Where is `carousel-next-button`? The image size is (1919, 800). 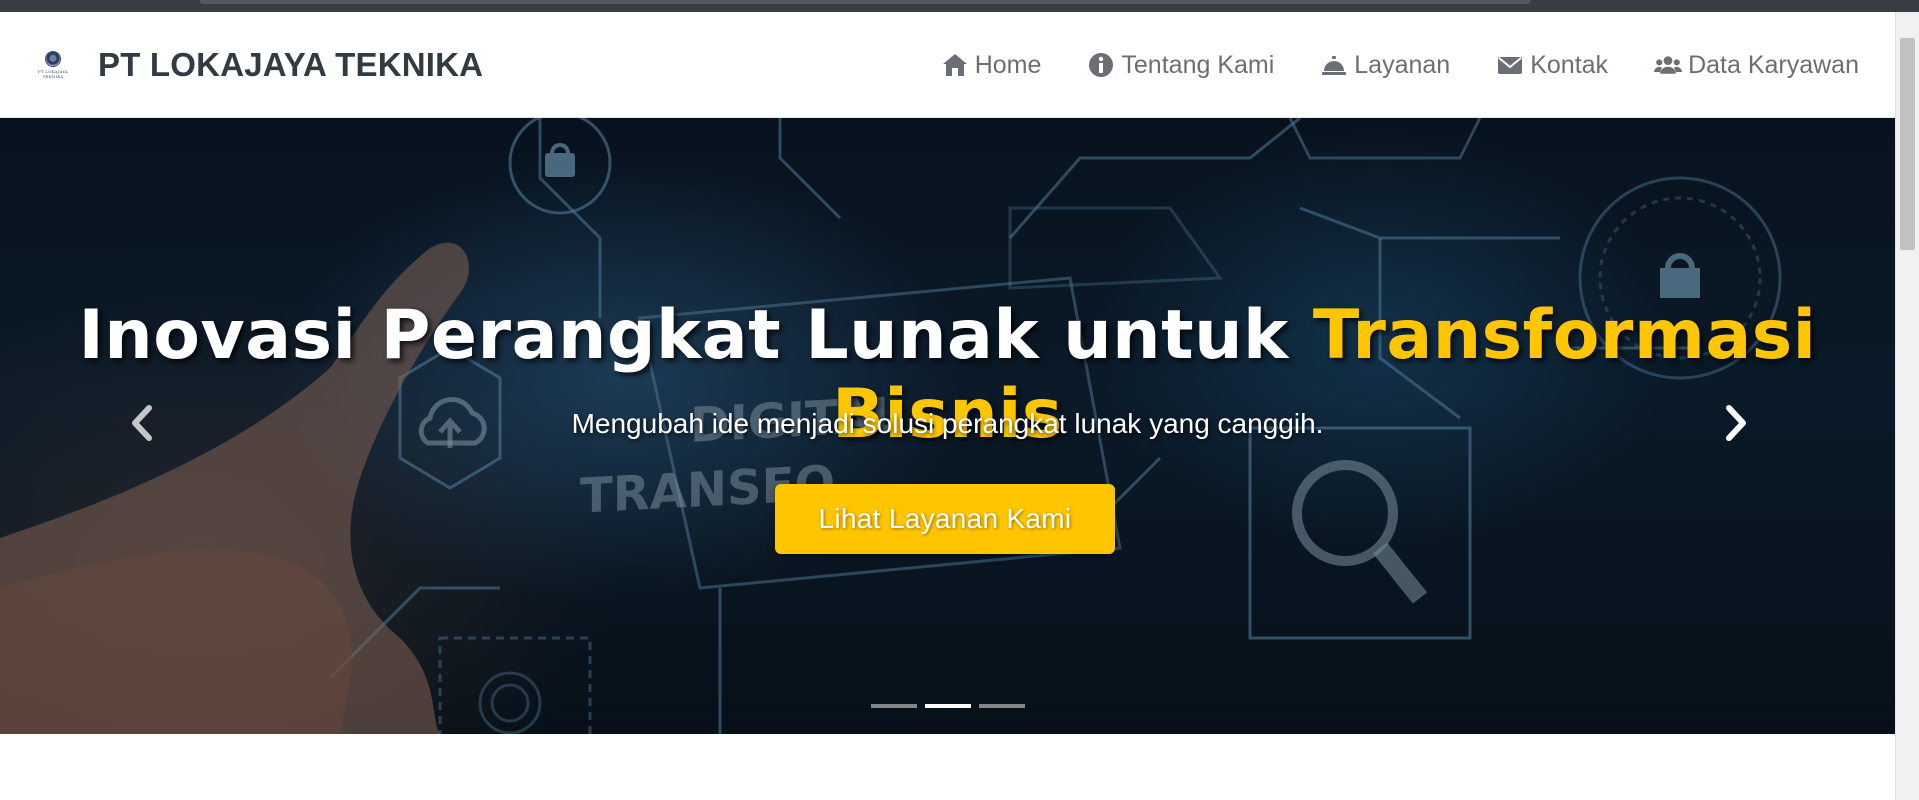 carousel-next-button is located at coordinates (1736, 423).